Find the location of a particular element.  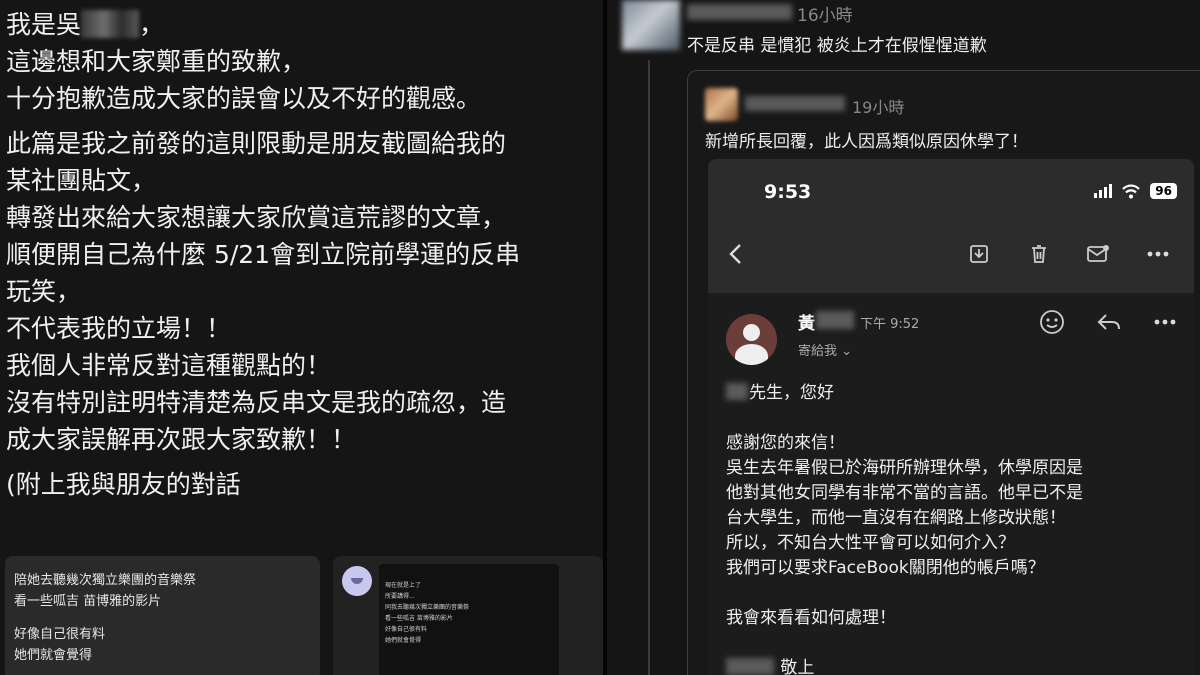

comment-text: 不是反串 是慣犯 被炎上才在假惺惺道歉 is located at coordinates (837, 46).